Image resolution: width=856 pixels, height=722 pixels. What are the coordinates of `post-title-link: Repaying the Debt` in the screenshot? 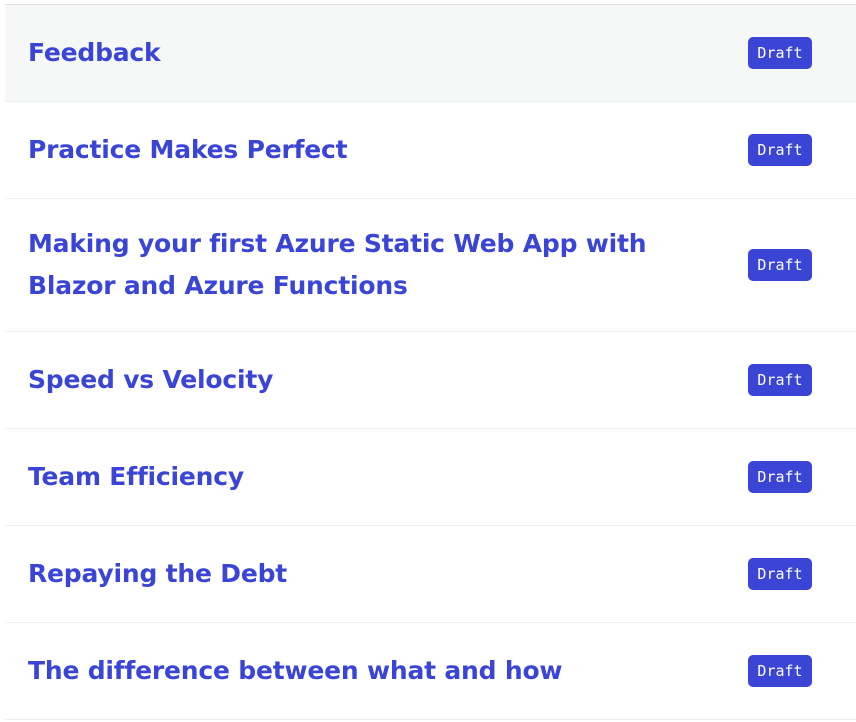 It's located at (388, 574).